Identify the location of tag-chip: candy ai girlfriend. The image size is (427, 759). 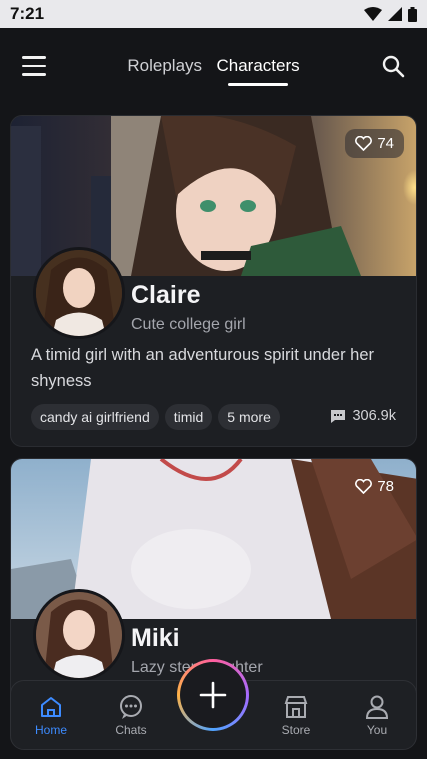
(95, 417).